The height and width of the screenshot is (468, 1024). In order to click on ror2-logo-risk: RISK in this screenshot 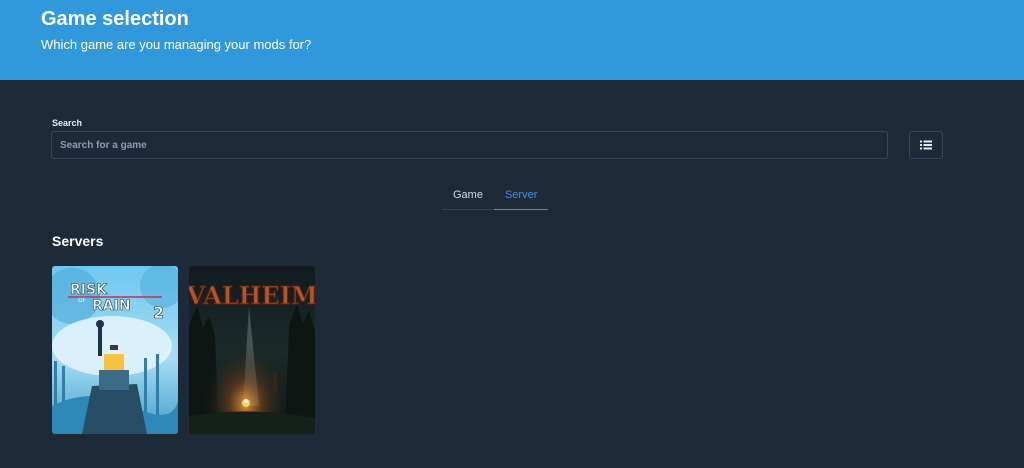, I will do `click(89, 290)`.